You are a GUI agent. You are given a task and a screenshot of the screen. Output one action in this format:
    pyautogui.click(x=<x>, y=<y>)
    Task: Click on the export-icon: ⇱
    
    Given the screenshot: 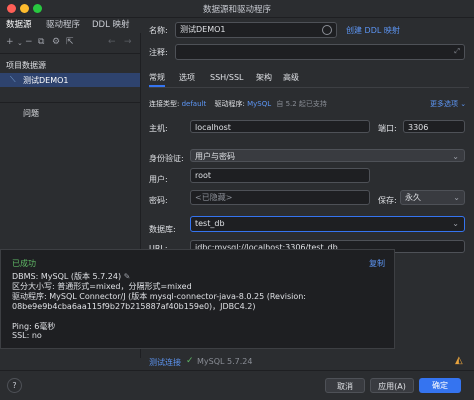 What is the action you would take?
    pyautogui.click(x=70, y=42)
    